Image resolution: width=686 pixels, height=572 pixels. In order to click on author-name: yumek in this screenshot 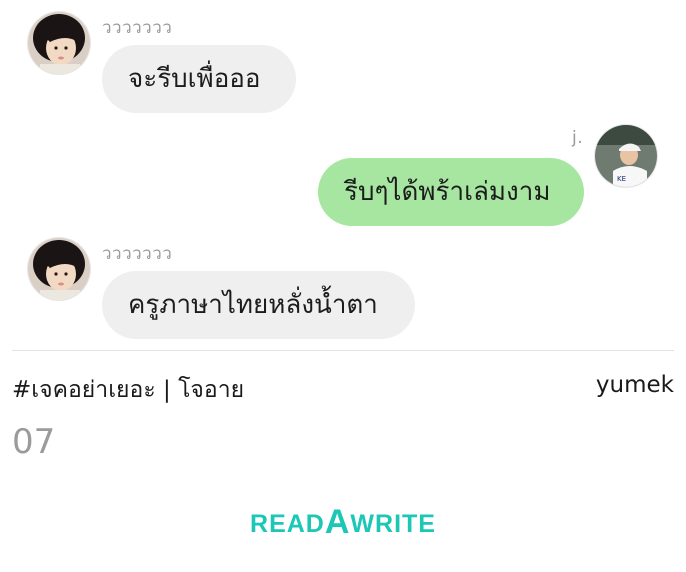, I will do `click(635, 385)`.